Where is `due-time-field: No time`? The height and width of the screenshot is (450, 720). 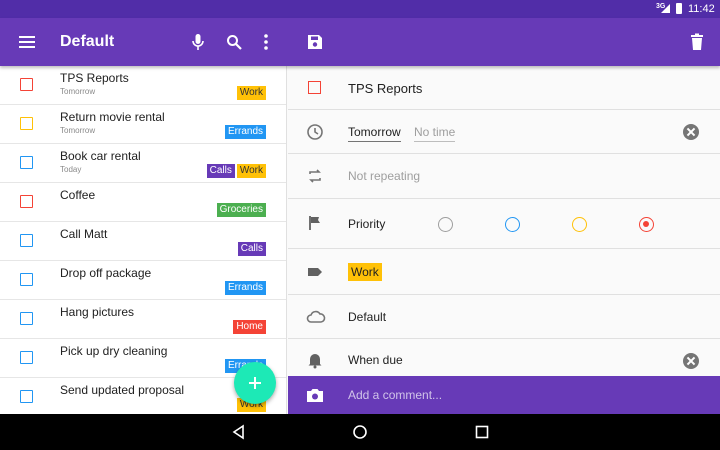
due-time-field: No time is located at coordinates (435, 133).